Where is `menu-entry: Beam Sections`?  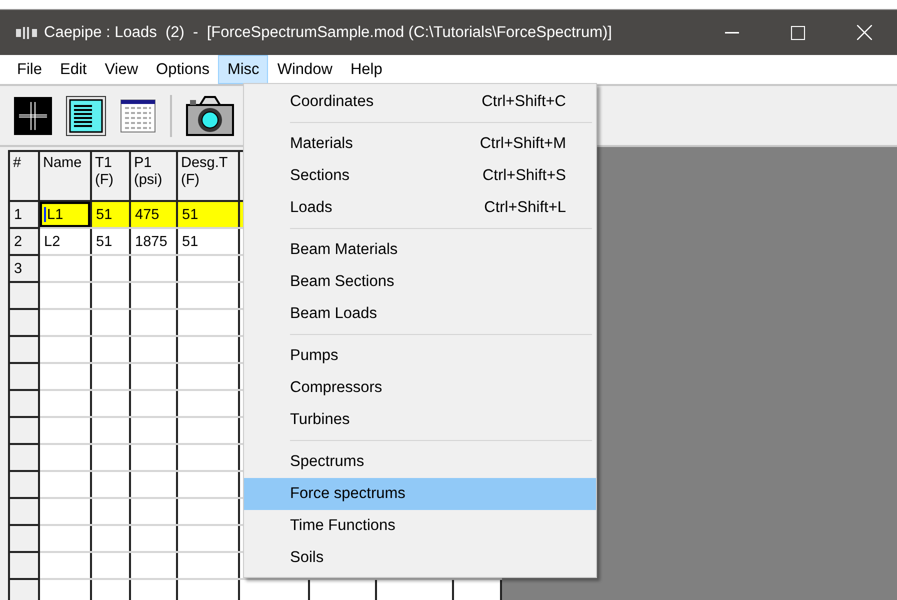 menu-entry: Beam Sections is located at coordinates (420, 282).